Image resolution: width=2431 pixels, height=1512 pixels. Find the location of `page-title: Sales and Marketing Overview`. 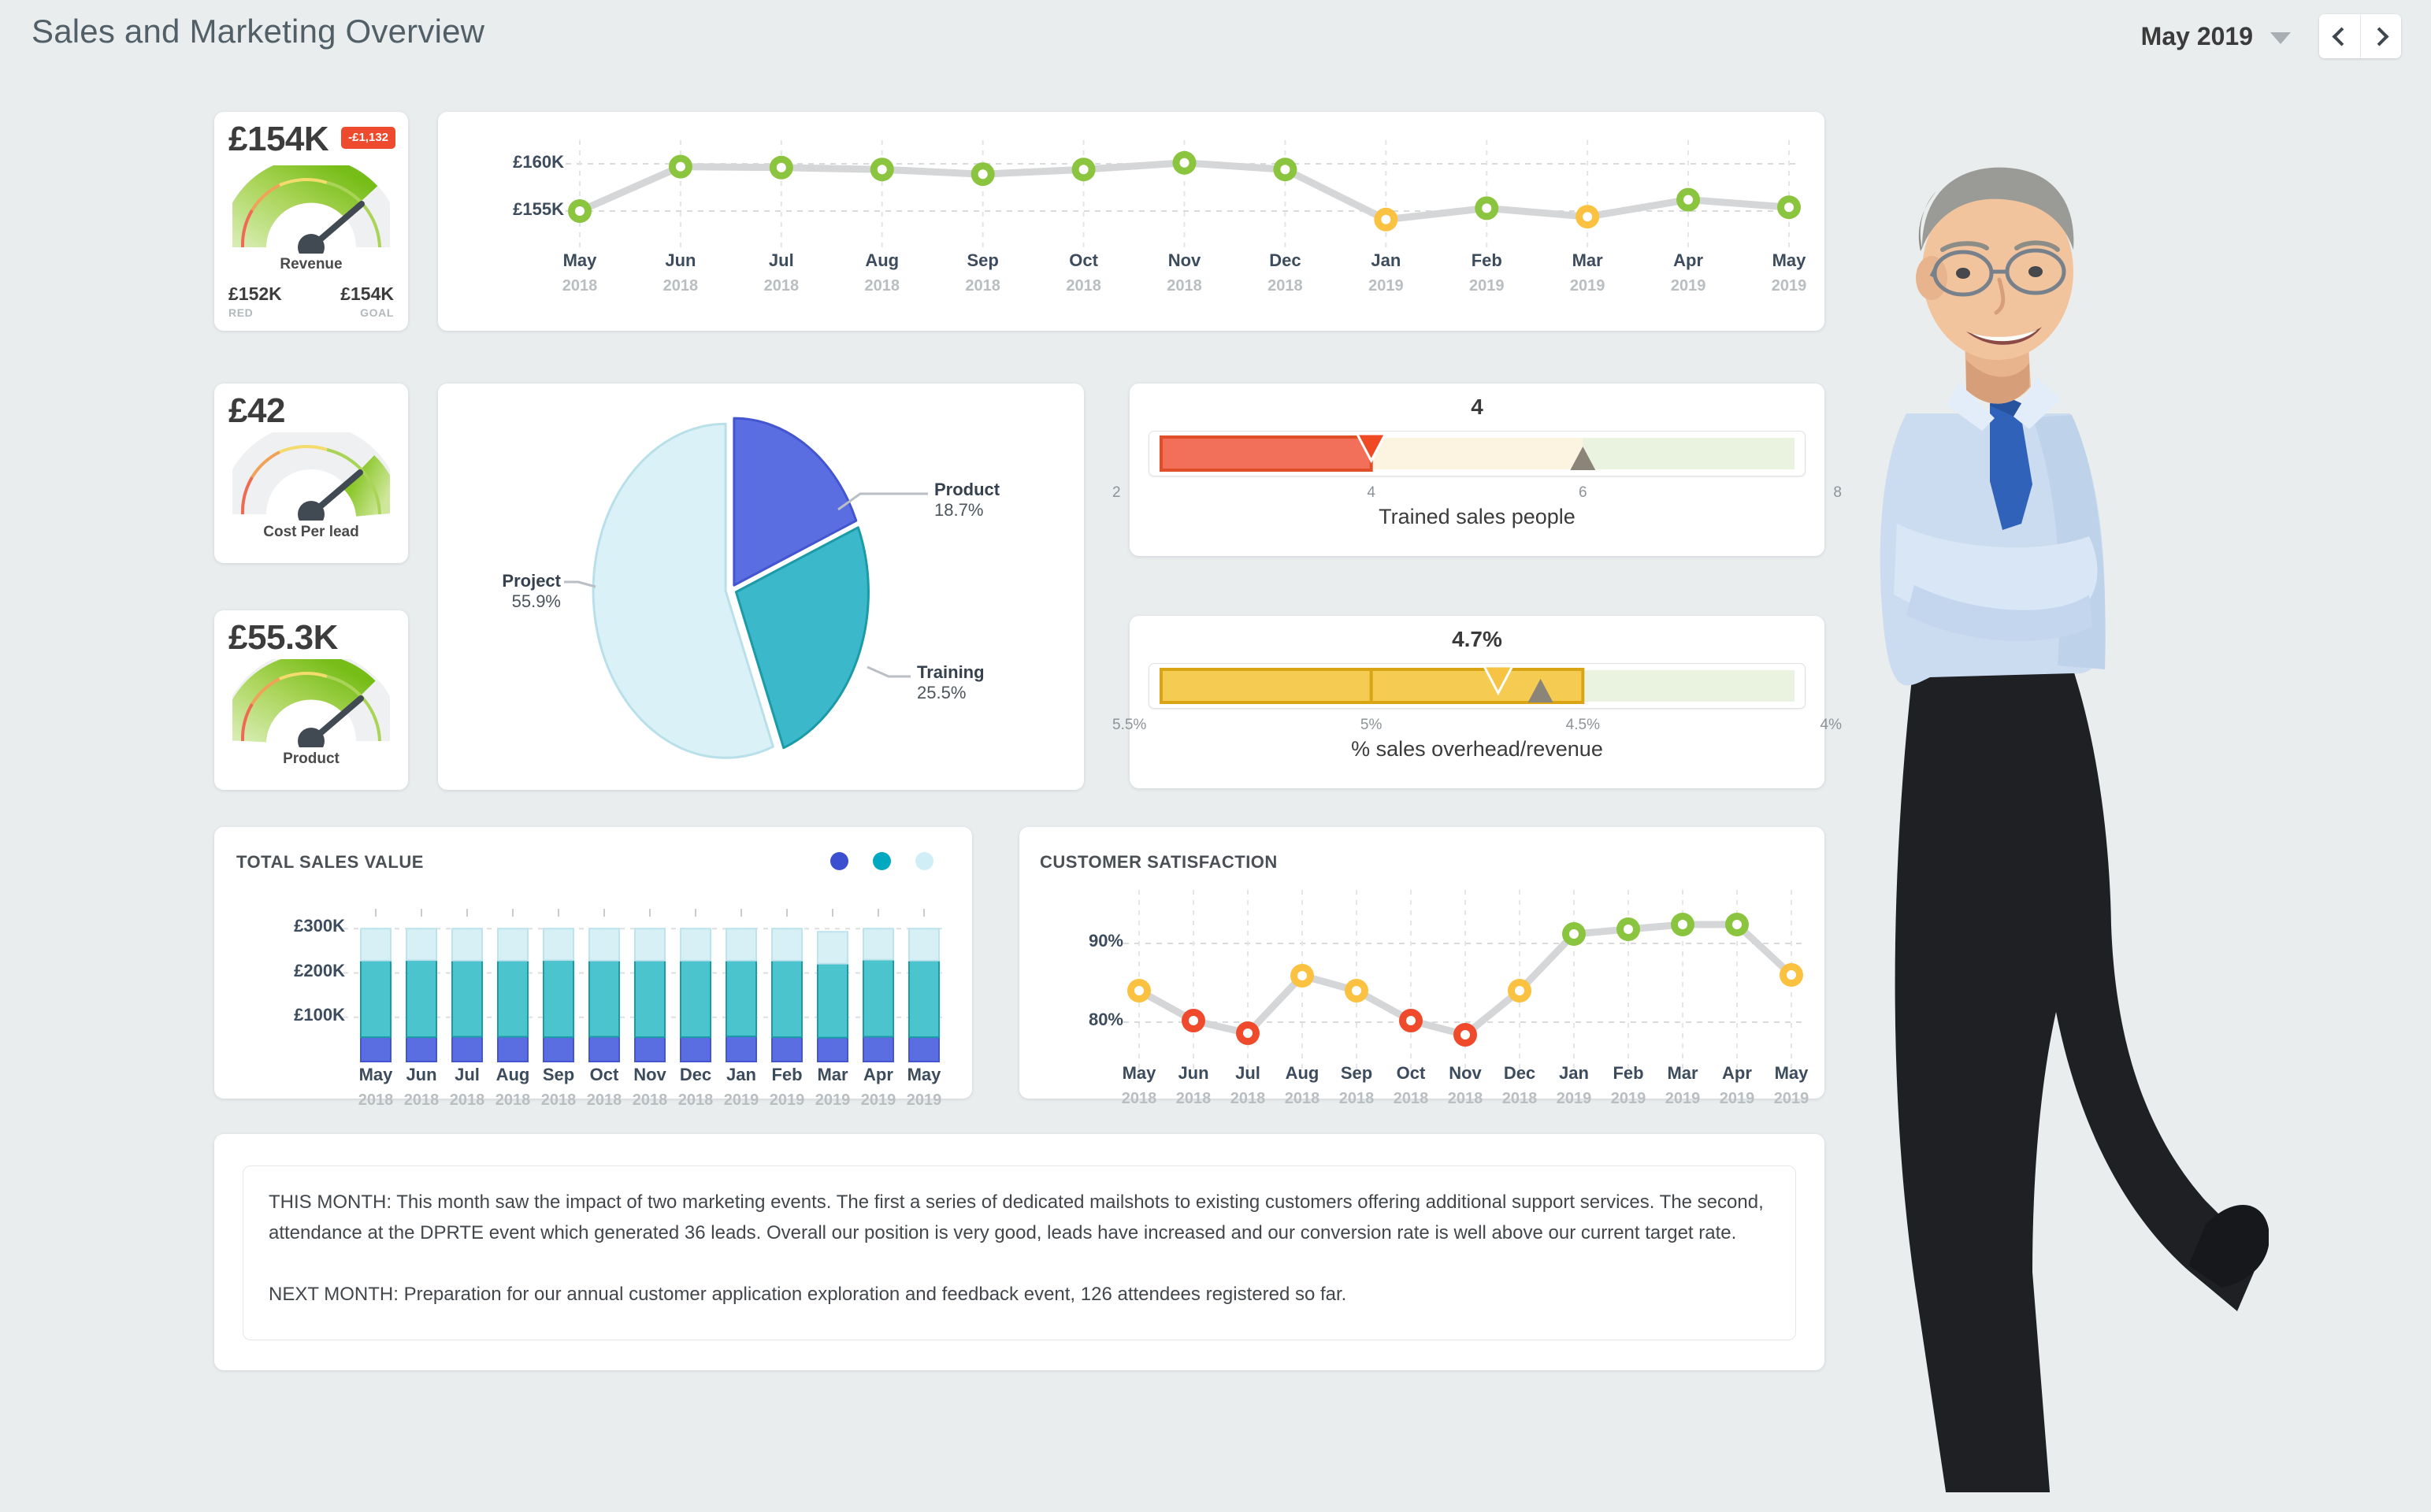

page-title: Sales and Marketing Overview is located at coordinates (259, 31).